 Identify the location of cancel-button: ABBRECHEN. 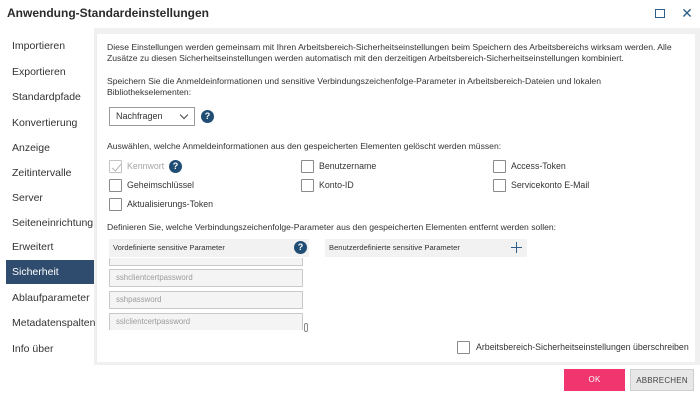
(662, 380).